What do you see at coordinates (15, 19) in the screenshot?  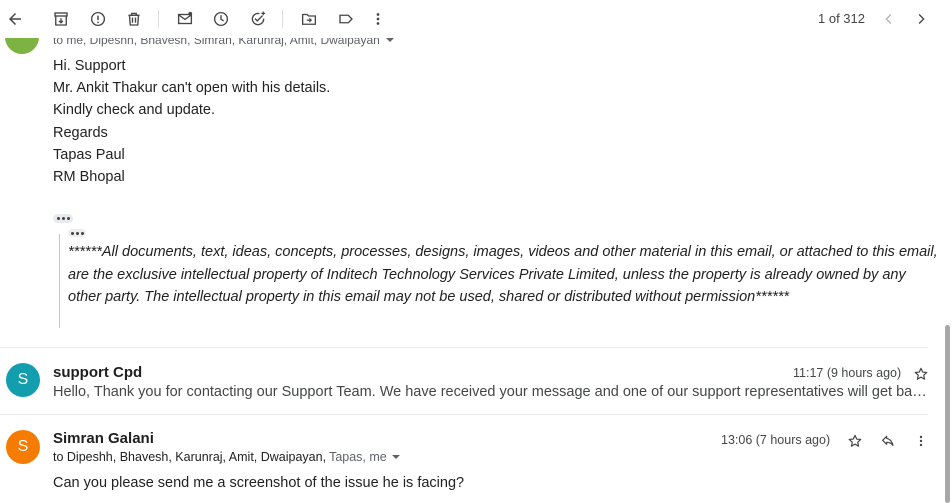 I see `back-arrow-icon` at bounding box center [15, 19].